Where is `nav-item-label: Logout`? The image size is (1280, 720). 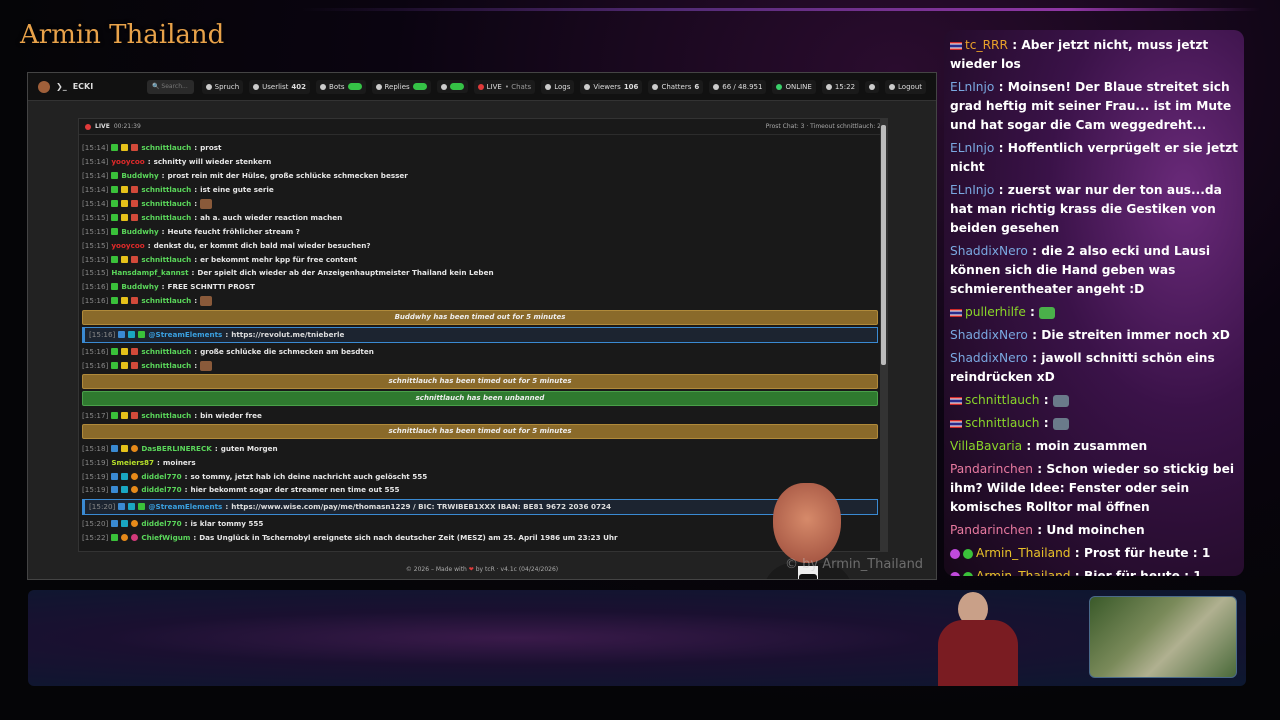 nav-item-label: Logout is located at coordinates (910, 86).